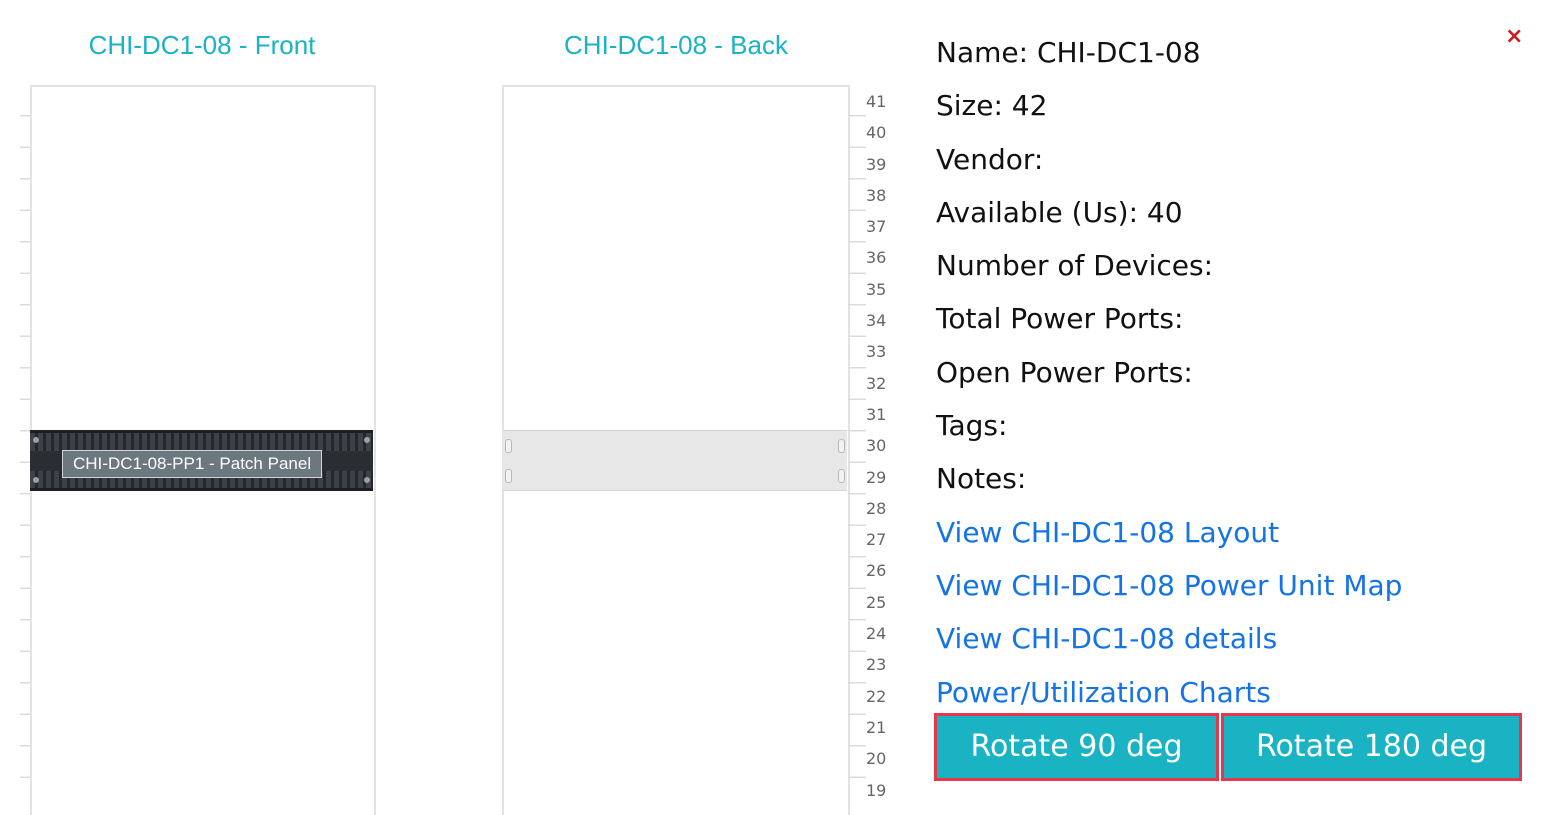  I want to click on unit-number: 36, so click(876, 258).